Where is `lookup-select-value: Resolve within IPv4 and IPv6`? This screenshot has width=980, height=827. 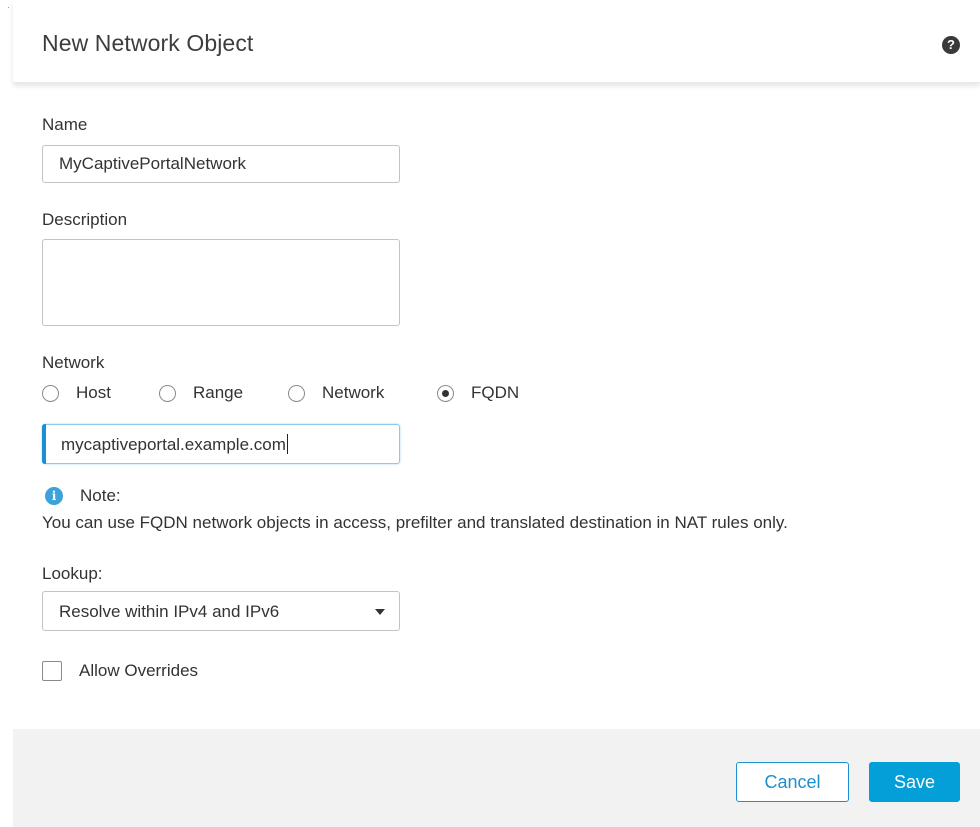
lookup-select-value: Resolve within IPv4 and IPv6 is located at coordinates (169, 611).